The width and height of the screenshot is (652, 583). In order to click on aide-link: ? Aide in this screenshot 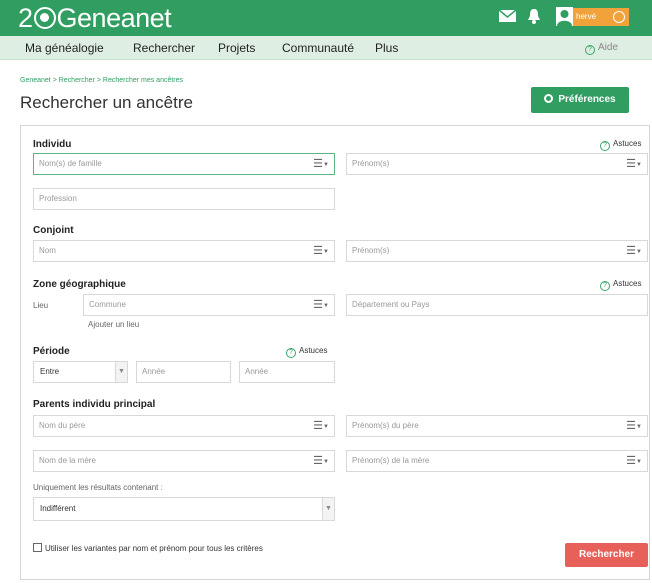, I will do `click(601, 48)`.